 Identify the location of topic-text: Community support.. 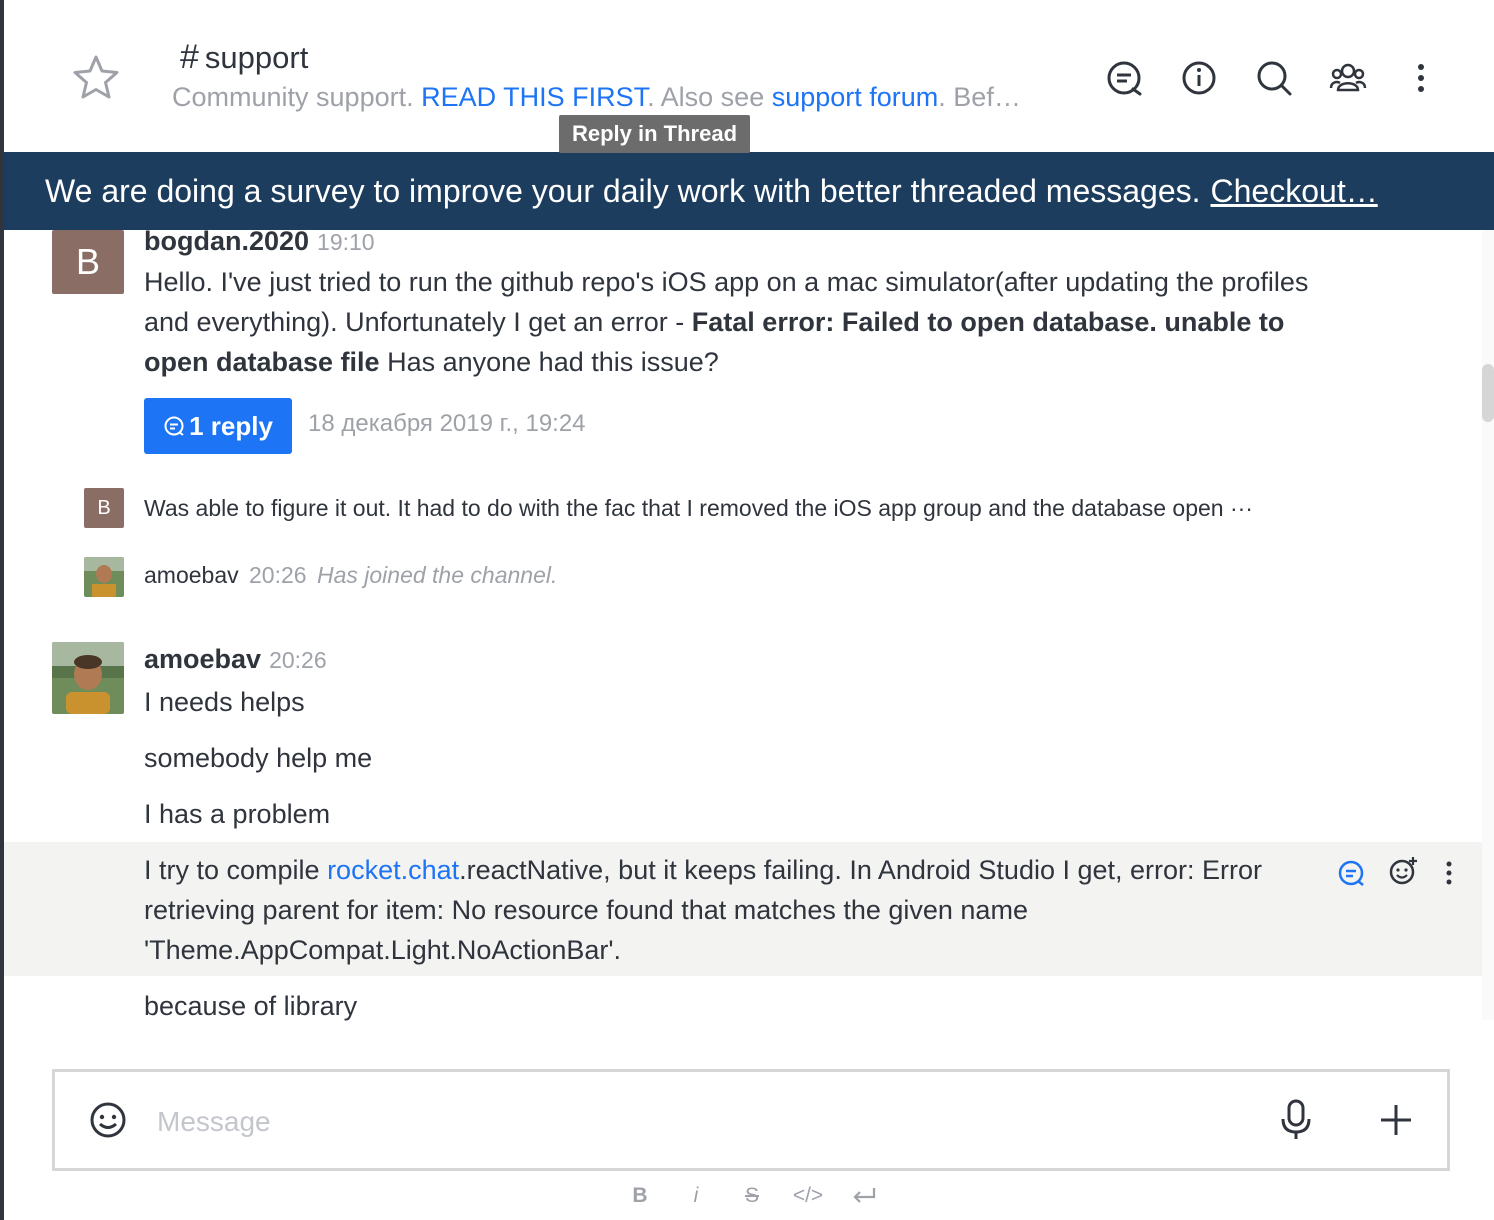
(297, 97).